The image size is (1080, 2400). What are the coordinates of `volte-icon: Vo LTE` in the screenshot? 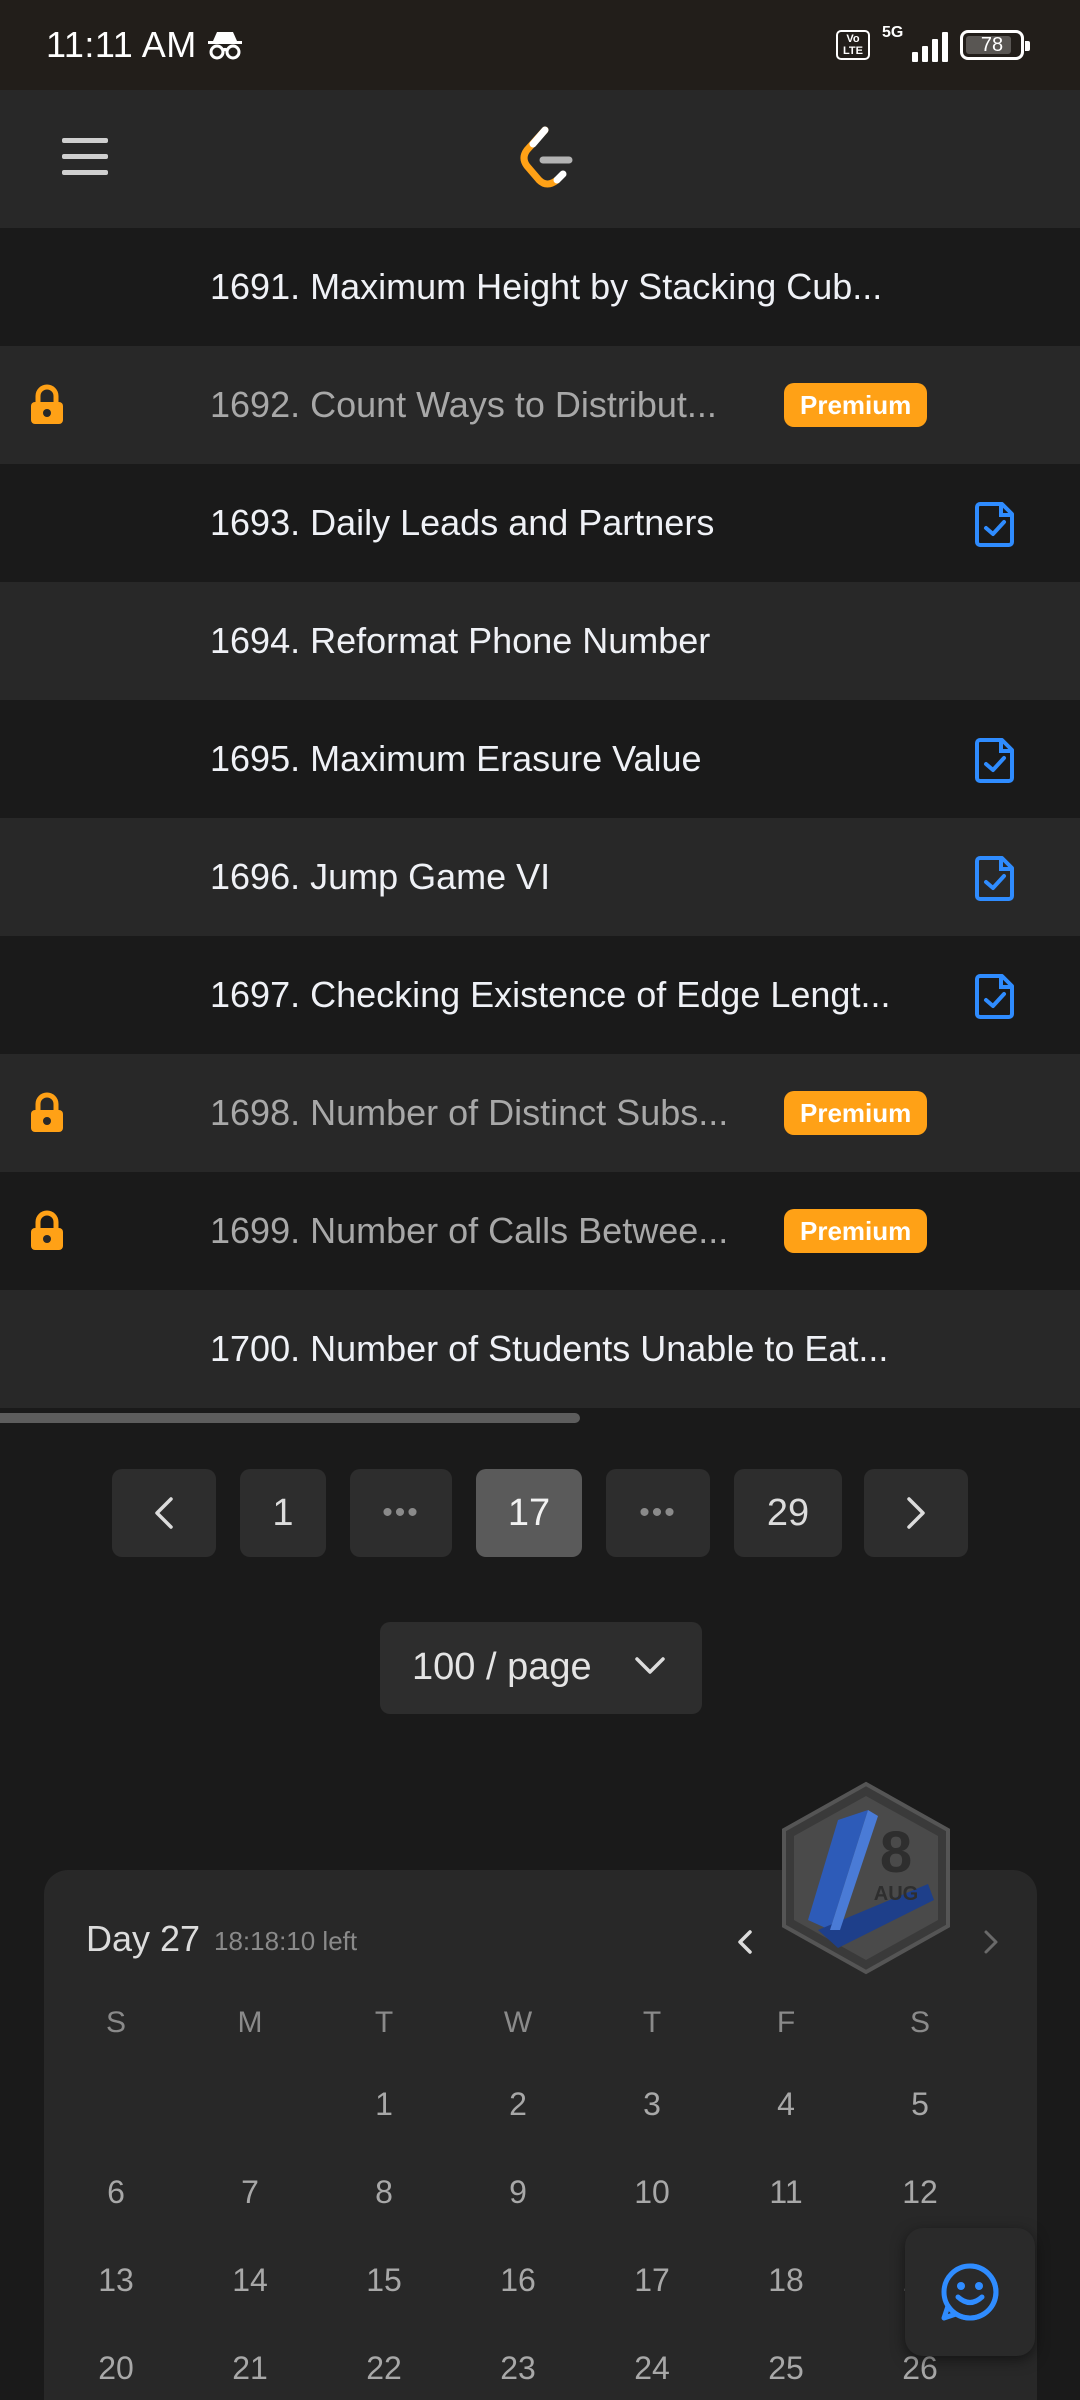 It's located at (853, 45).